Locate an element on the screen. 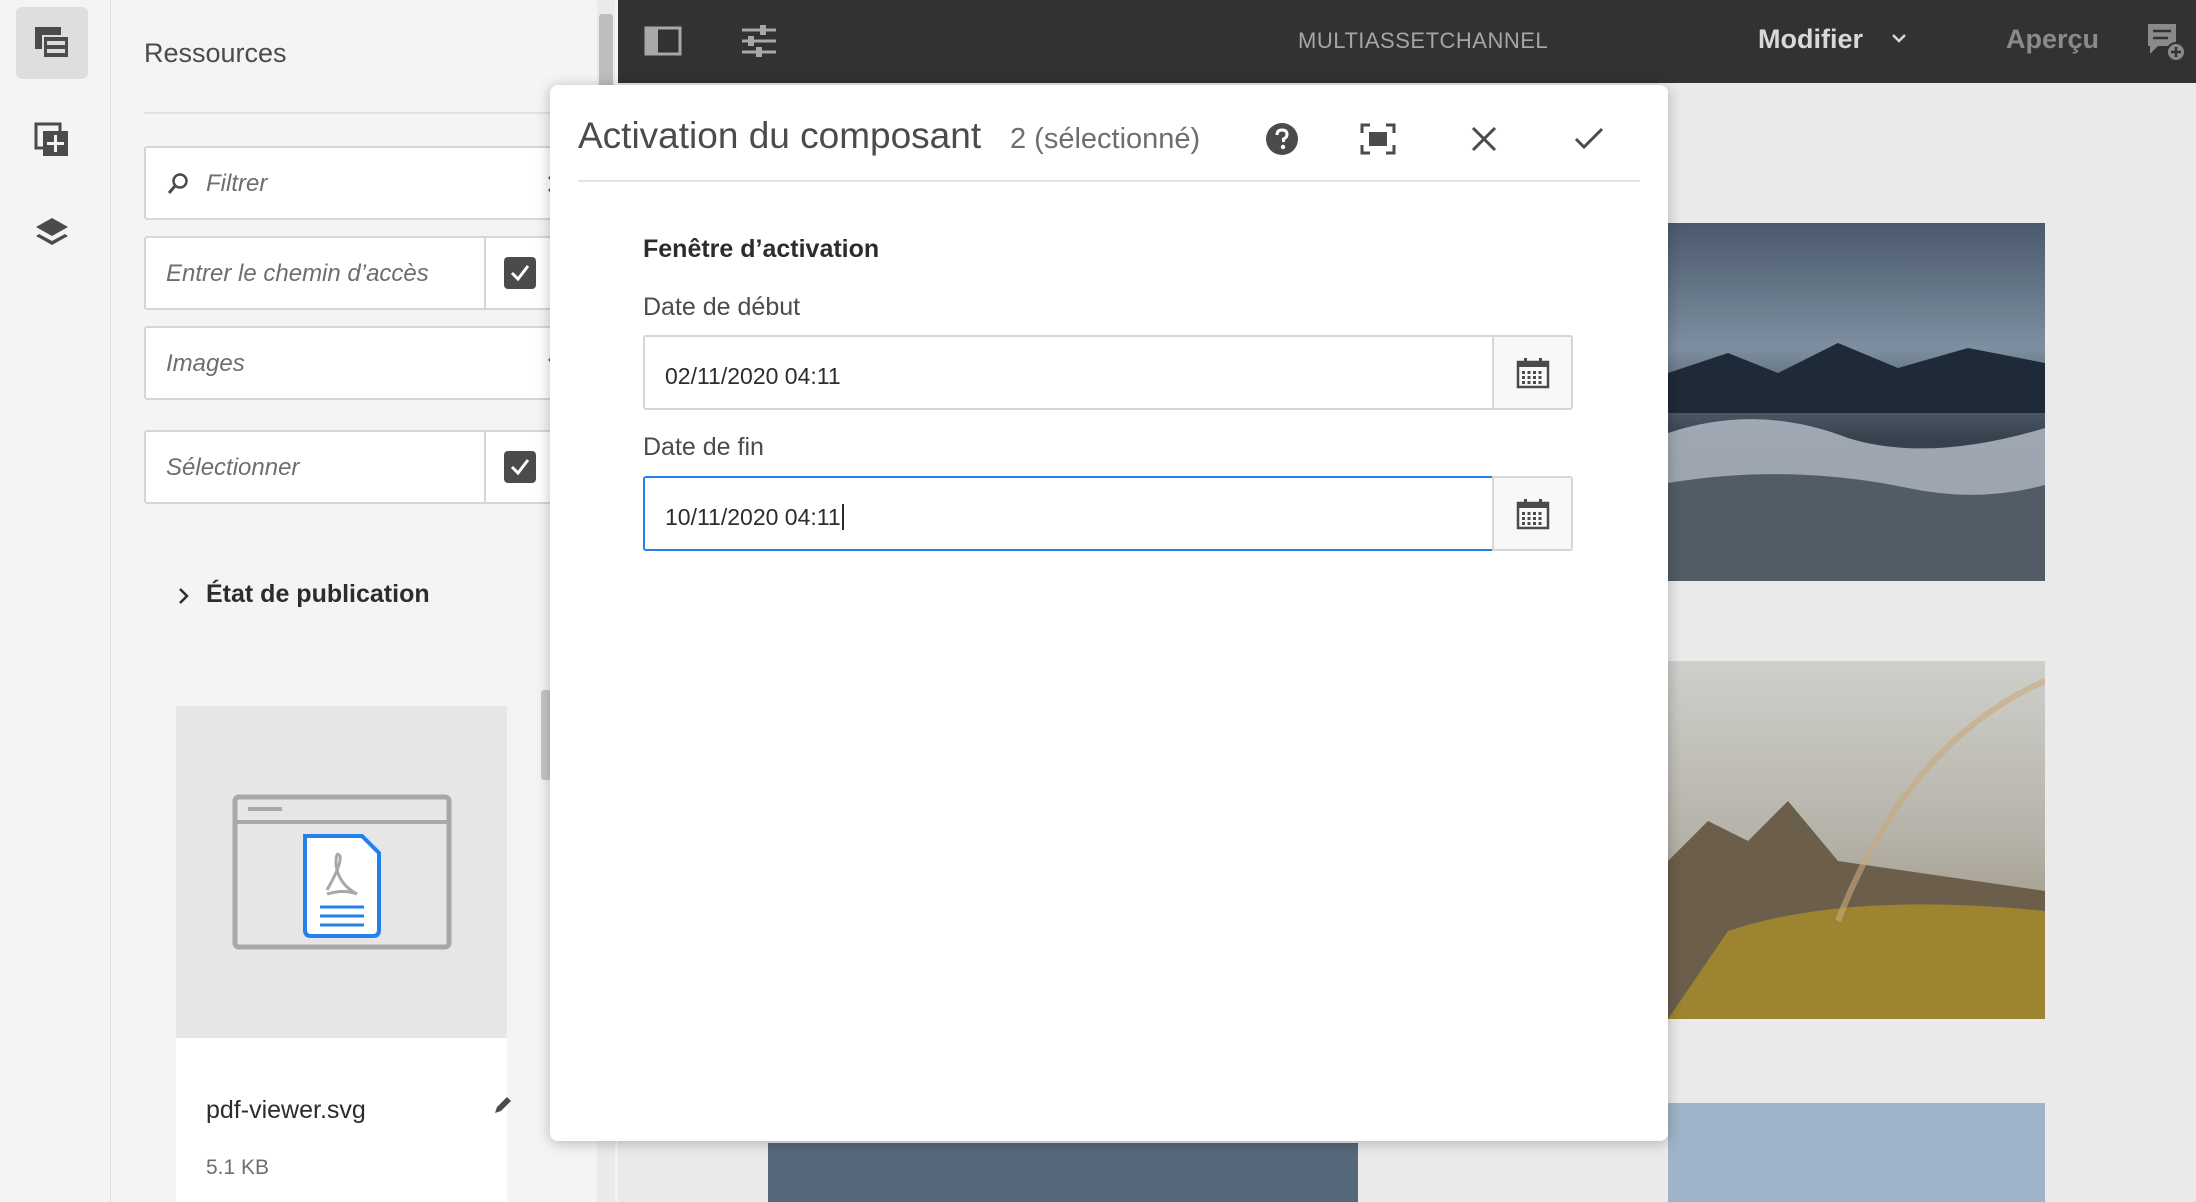  pdf-file-icon is located at coordinates (341, 872).